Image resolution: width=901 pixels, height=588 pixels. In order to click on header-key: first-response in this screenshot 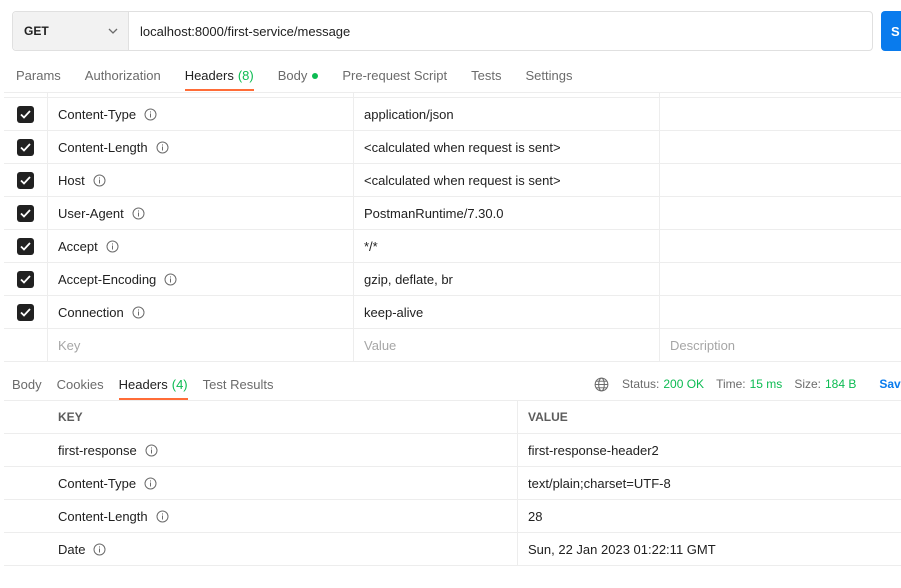, I will do `click(97, 450)`.